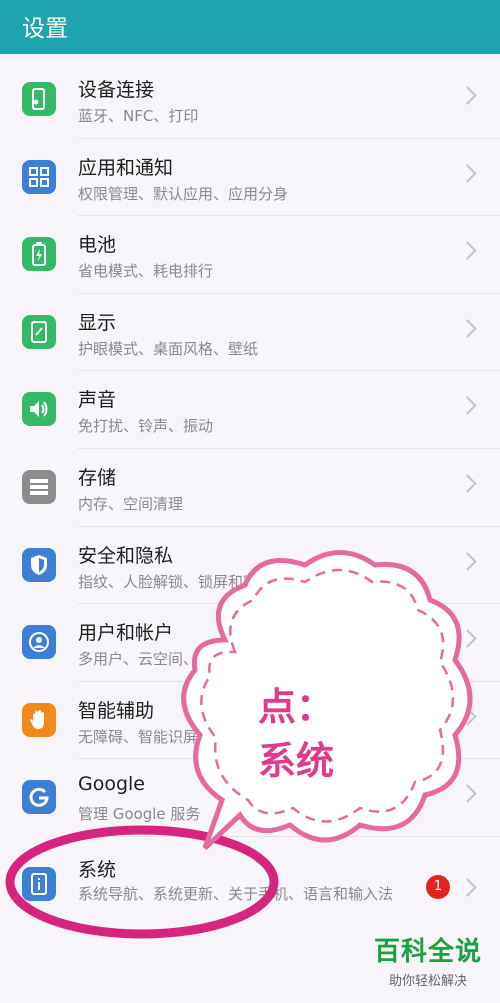  Describe the element at coordinates (39, 797) in the screenshot. I see `google-icon` at that location.